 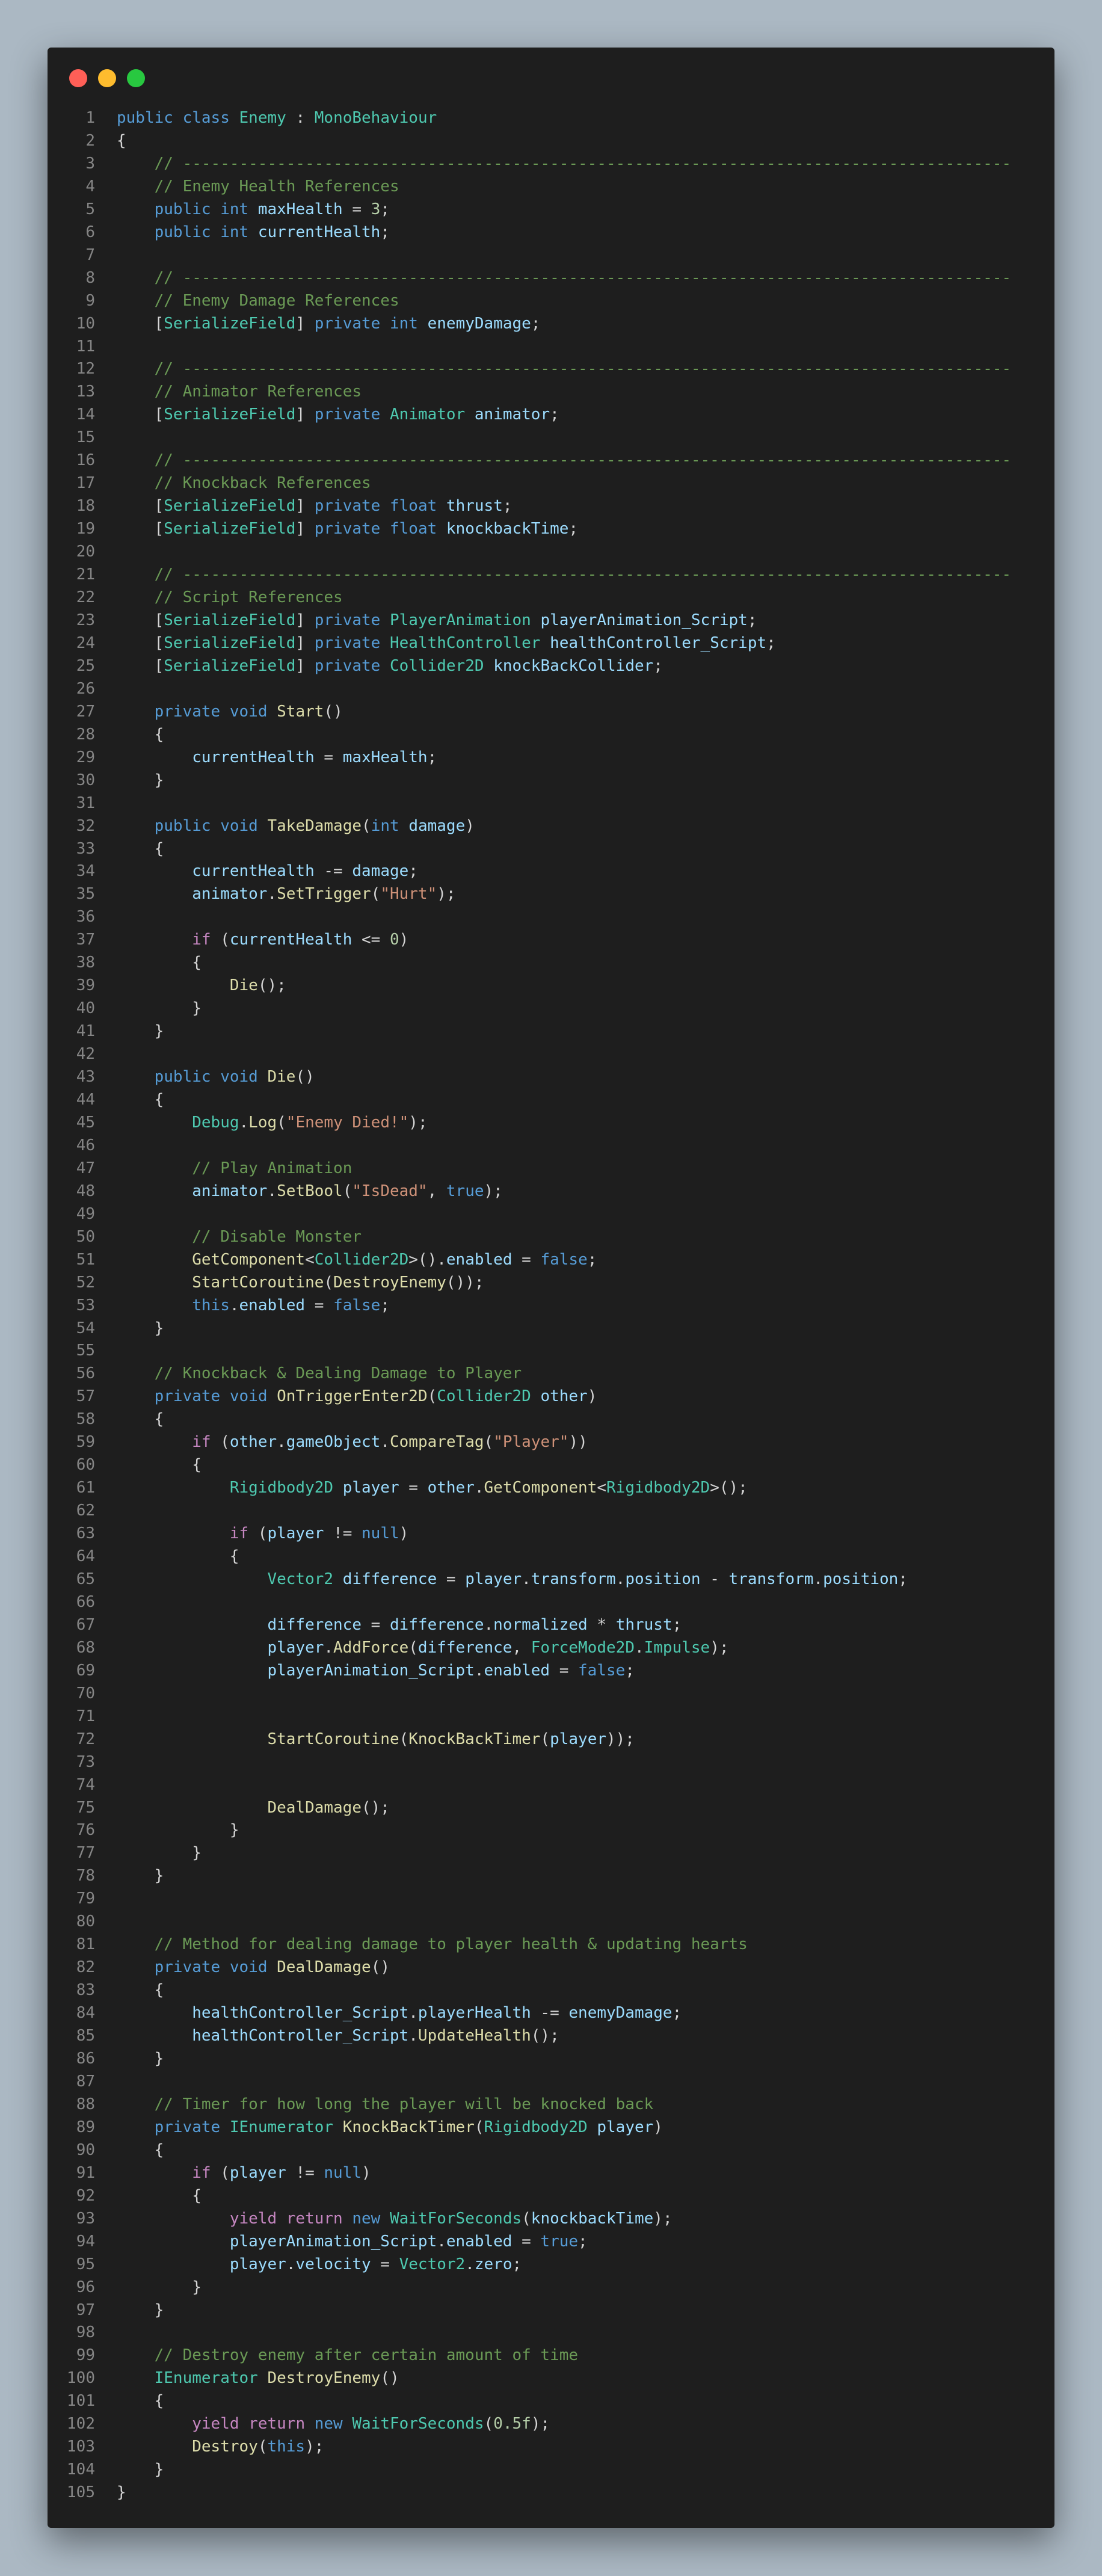 What do you see at coordinates (333, 2264) in the screenshot?
I see `code-token: velocity` at bounding box center [333, 2264].